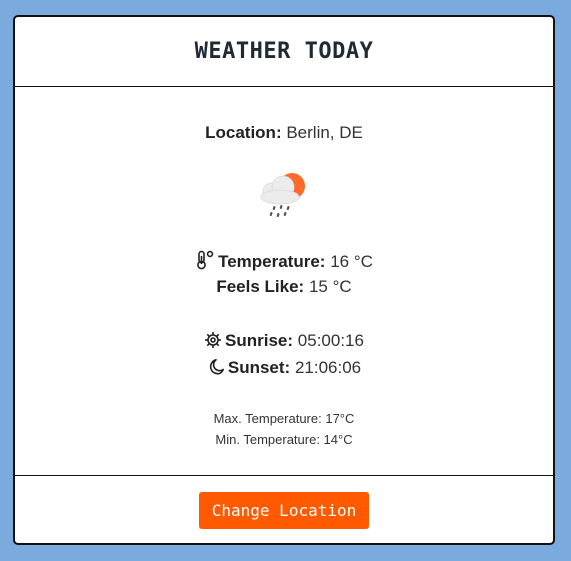  I want to click on card-footer: Change Location, so click(284, 510).